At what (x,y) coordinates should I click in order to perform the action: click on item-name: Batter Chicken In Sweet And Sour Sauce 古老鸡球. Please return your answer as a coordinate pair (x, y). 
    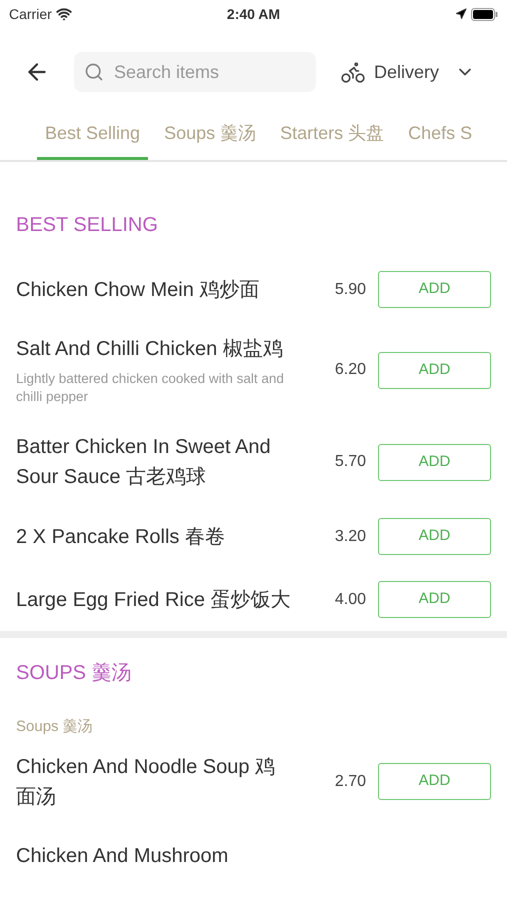
    Looking at the image, I should click on (144, 462).